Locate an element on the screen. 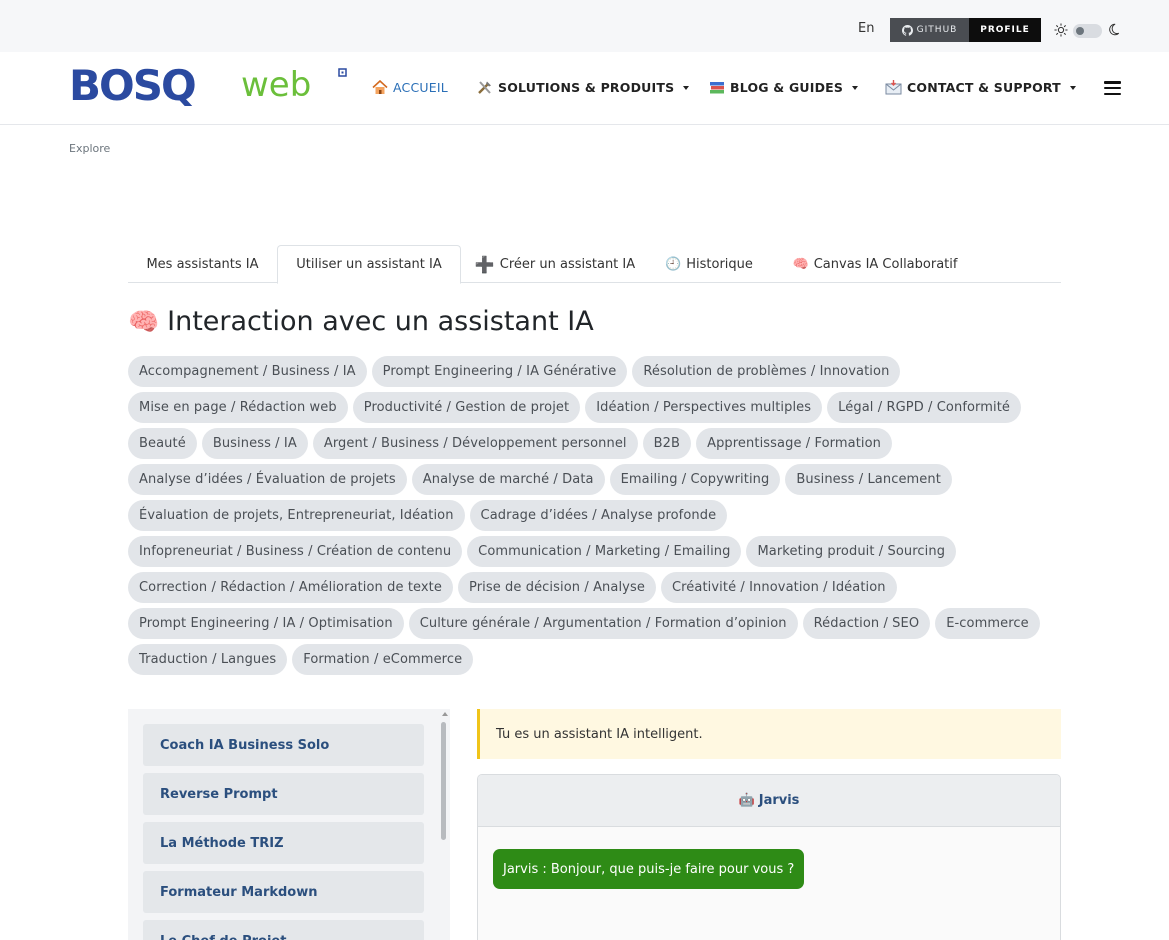 The width and height of the screenshot is (1169, 940). tab-mes-assistants: Mes assistants IA is located at coordinates (202, 264).